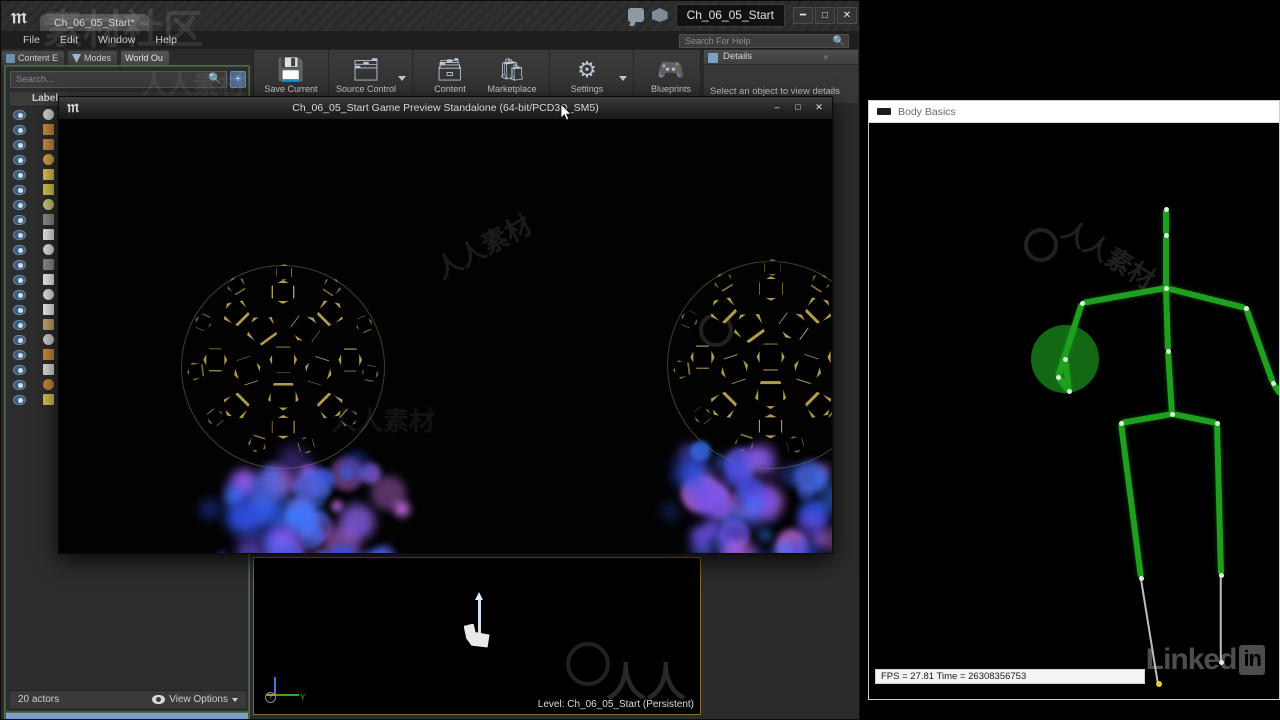  I want to click on linkedin-watermark: Linked in, so click(1205, 660).